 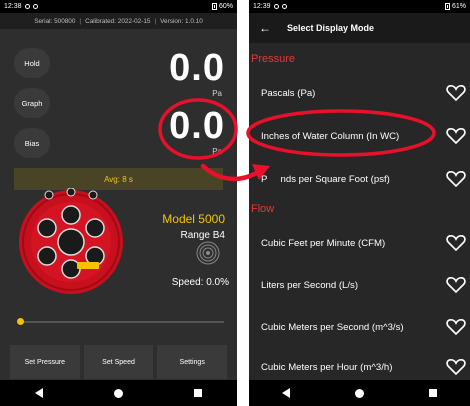 I want to click on bottom-button-row: Set Pressure Set Speed Settings, so click(x=118, y=362).